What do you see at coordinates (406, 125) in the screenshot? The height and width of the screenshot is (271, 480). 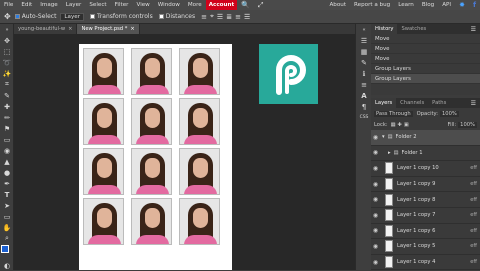 I see `lock-all-icon: ▣` at bounding box center [406, 125].